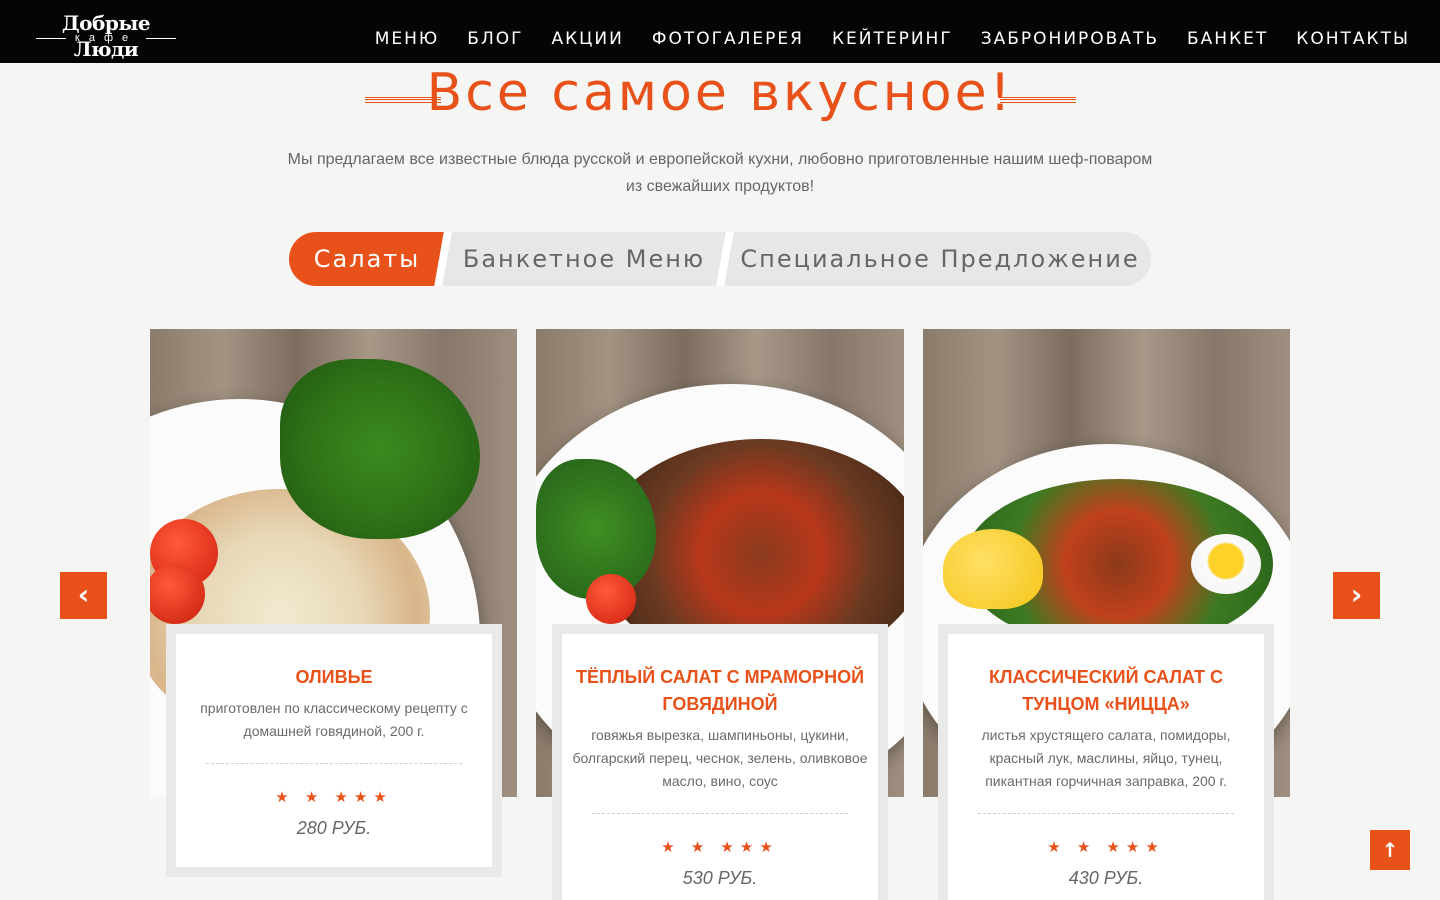  I want to click on tab-special-offer: Специальное Предложение, so click(940, 259).